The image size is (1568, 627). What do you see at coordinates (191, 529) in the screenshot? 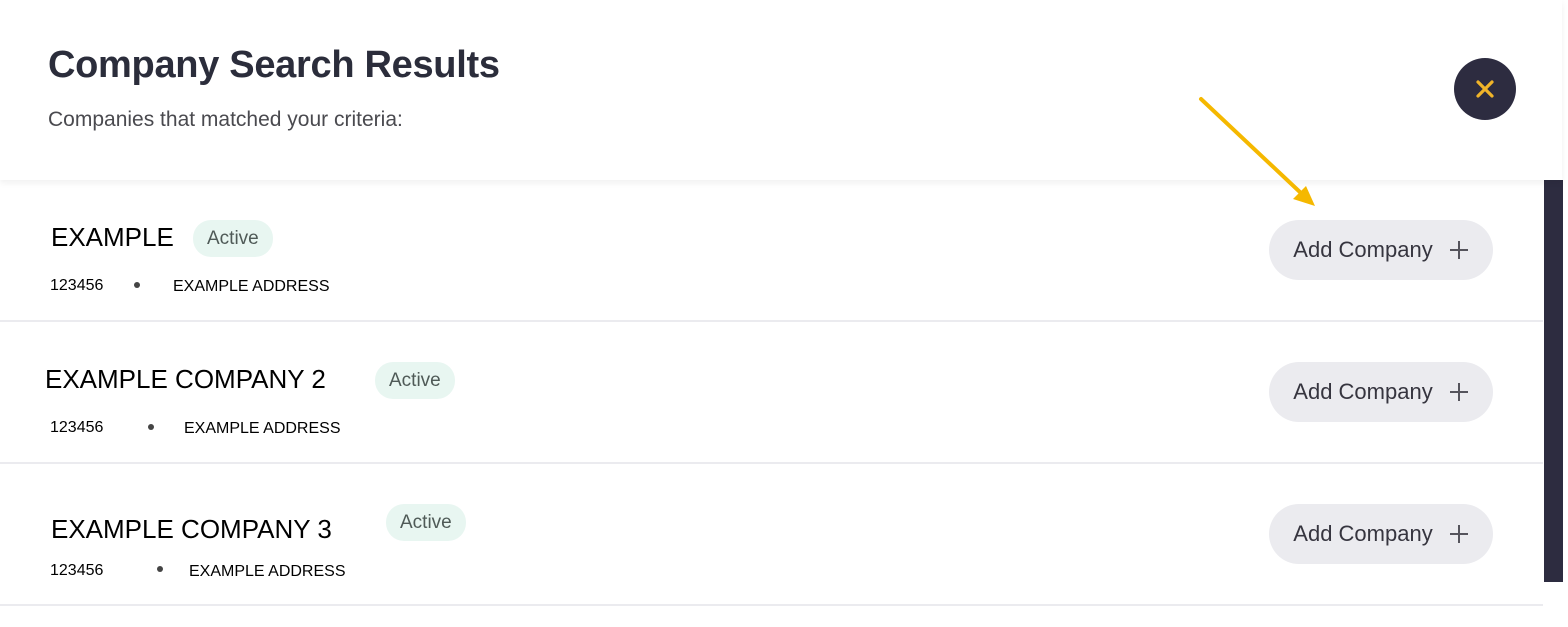
I see `company-name: EXAMPLE COMPANY 3` at bounding box center [191, 529].